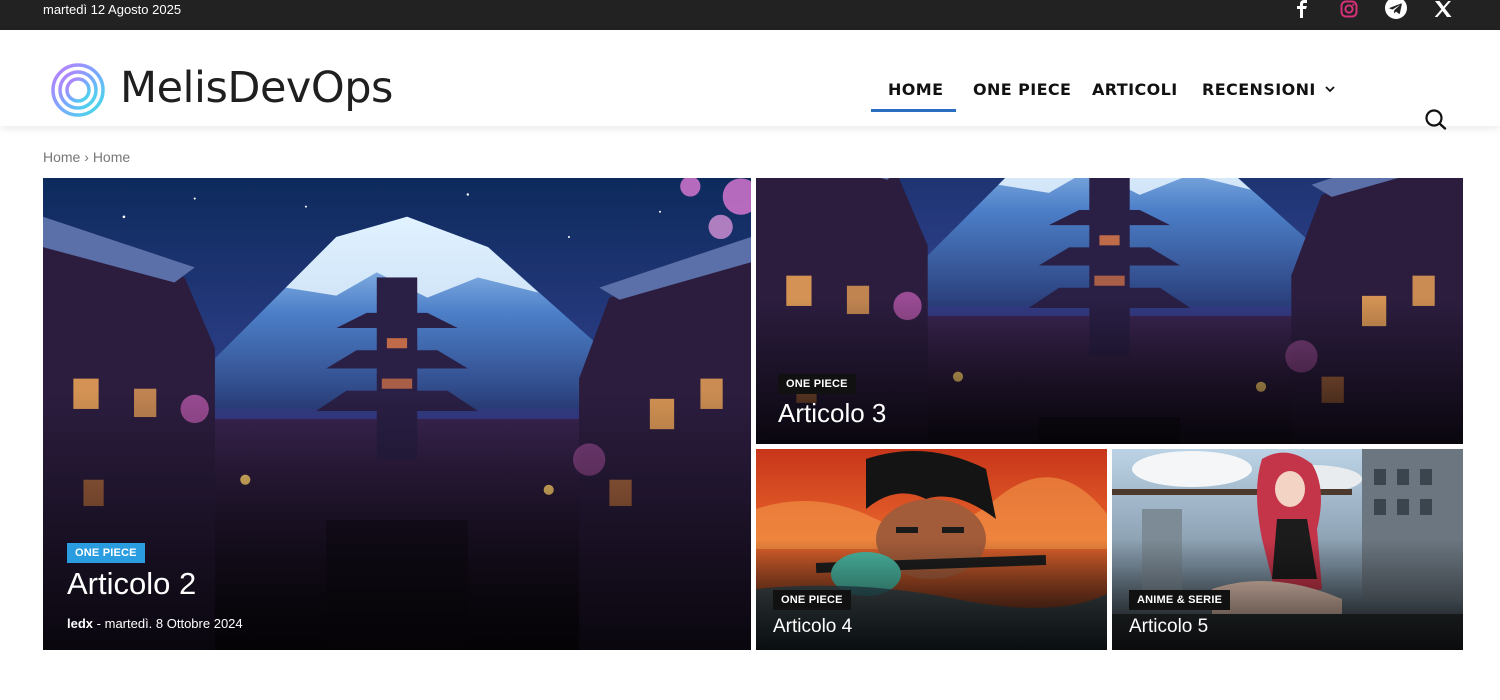 Image resolution: width=1500 pixels, height=700 pixels. Describe the element at coordinates (80, 623) in the screenshot. I see `article-author: ledx` at that location.